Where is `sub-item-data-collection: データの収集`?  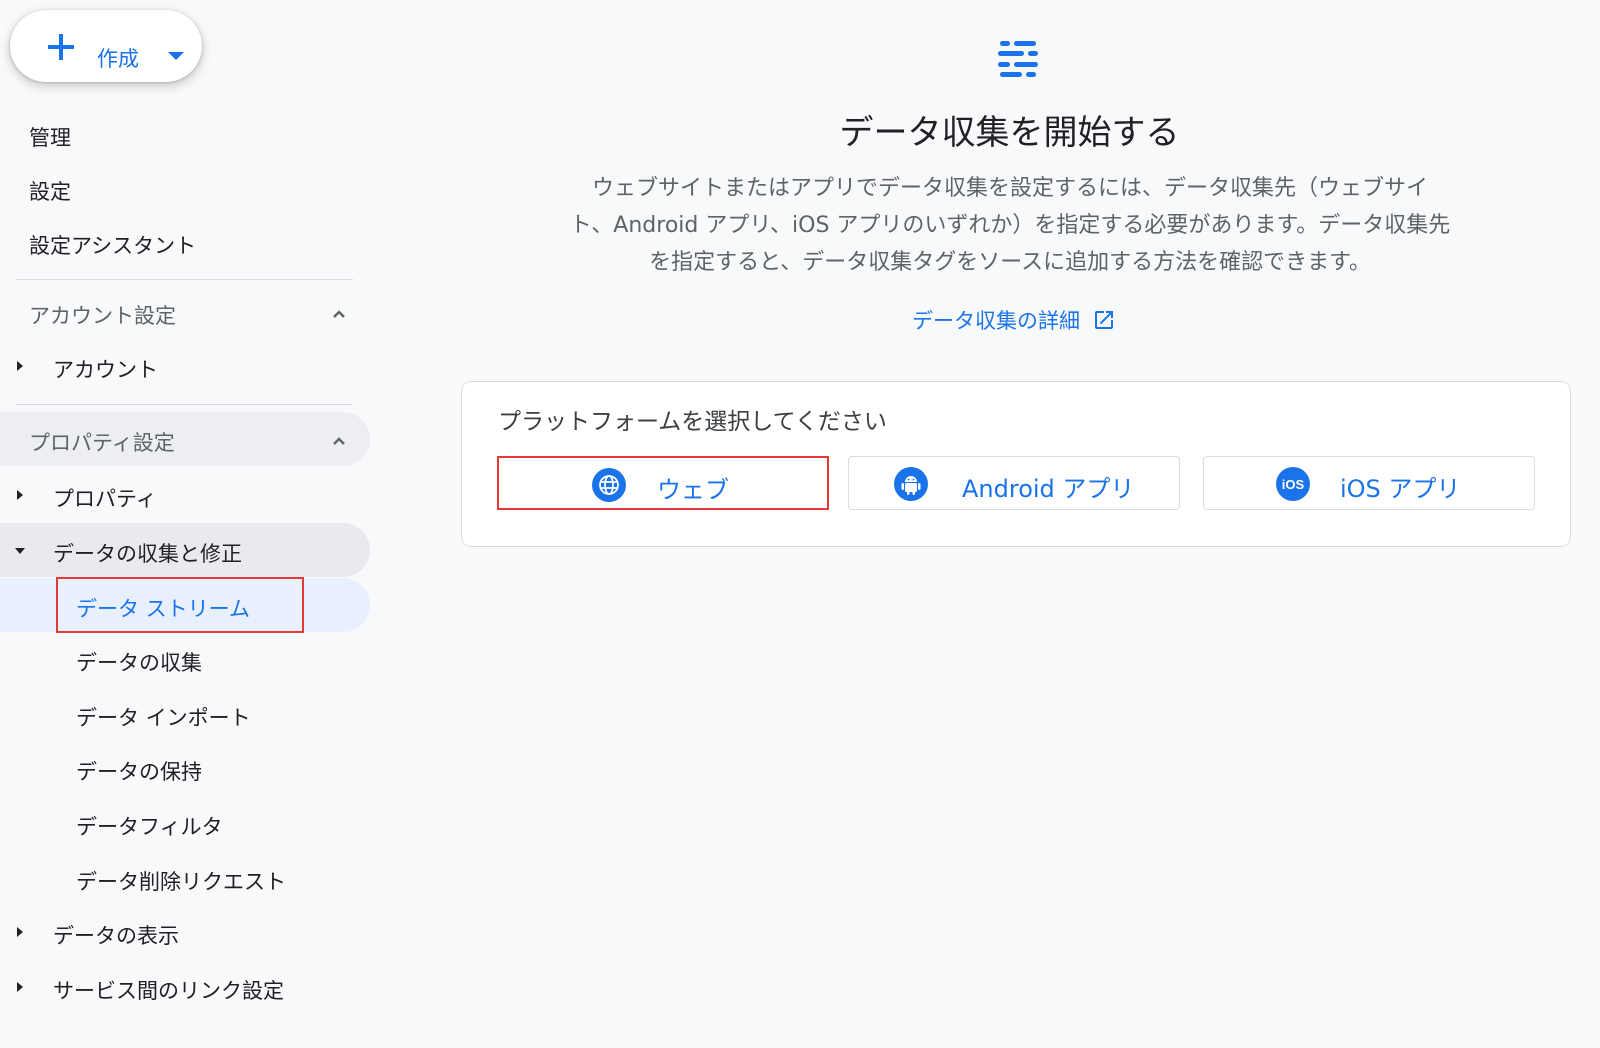 sub-item-data-collection: データの収集 is located at coordinates (186, 659).